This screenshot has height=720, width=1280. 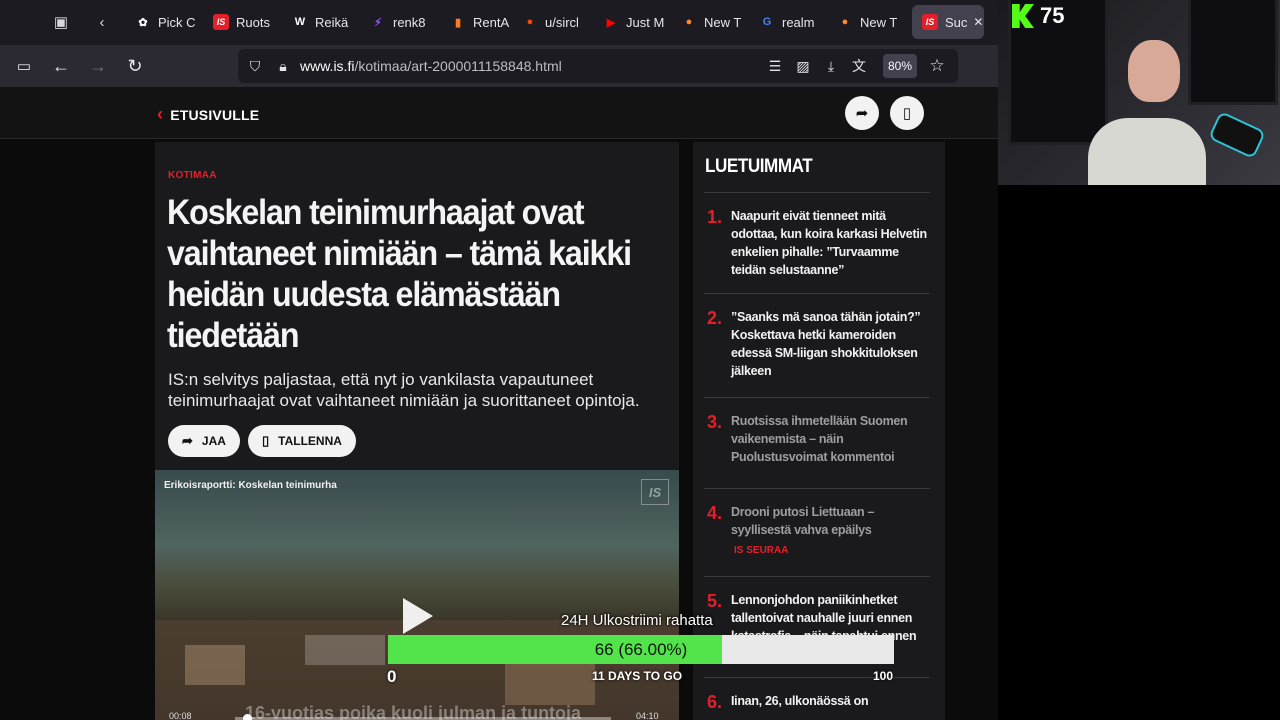 What do you see at coordinates (637, 620) in the screenshot?
I see `stream-goal-label: 24H Ulkostriimi rahatta` at bounding box center [637, 620].